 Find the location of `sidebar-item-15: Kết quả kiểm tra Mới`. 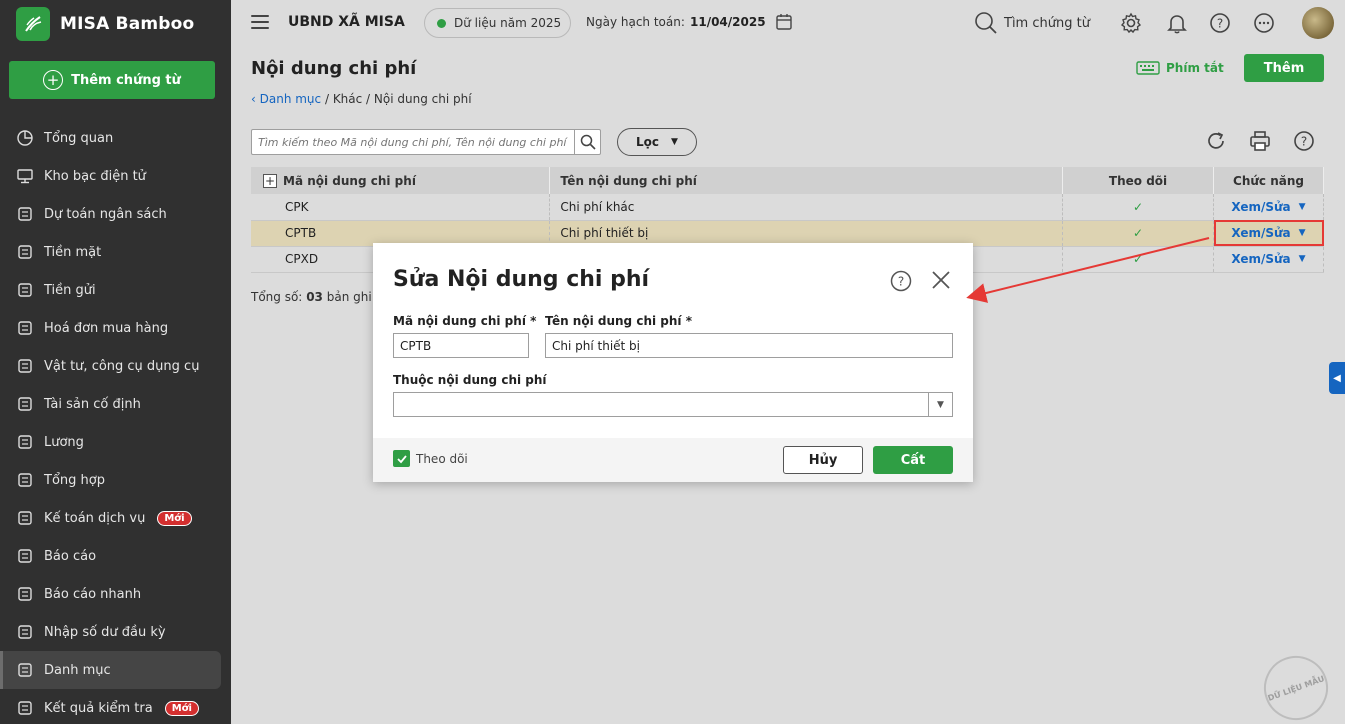

sidebar-item-15: Kết quả kiểm tra Mới is located at coordinates (115, 706).